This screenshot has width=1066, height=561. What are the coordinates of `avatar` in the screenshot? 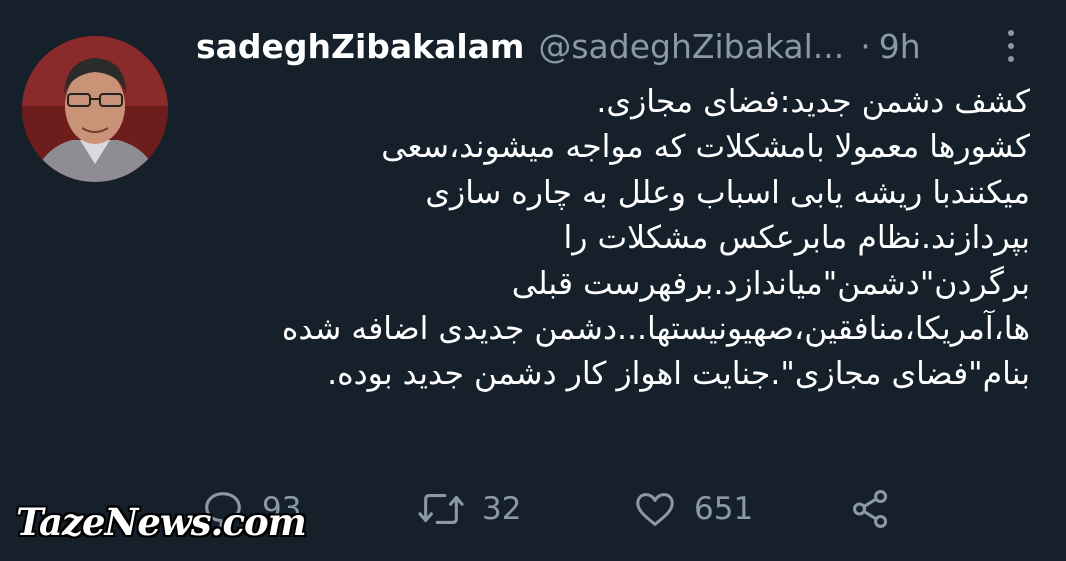 It's located at (95, 109).